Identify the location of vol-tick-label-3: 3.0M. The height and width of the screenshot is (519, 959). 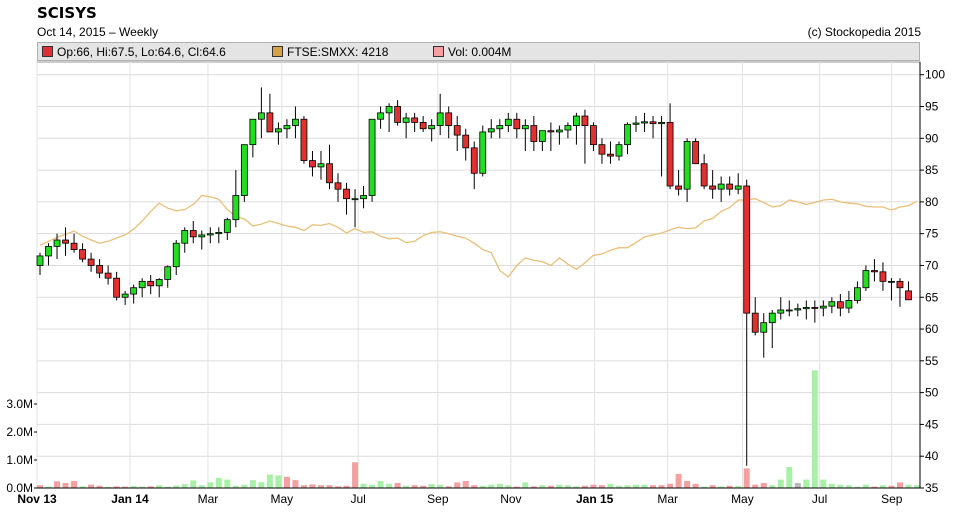
(19, 404).